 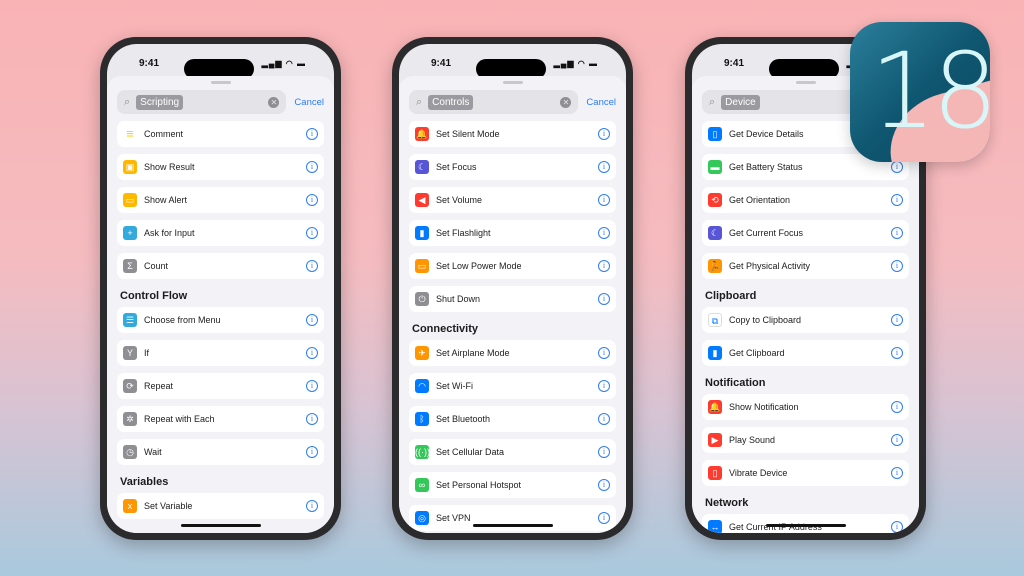 What do you see at coordinates (805, 353) in the screenshot?
I see `list-item: ▮ Get Clipboard i` at bounding box center [805, 353].